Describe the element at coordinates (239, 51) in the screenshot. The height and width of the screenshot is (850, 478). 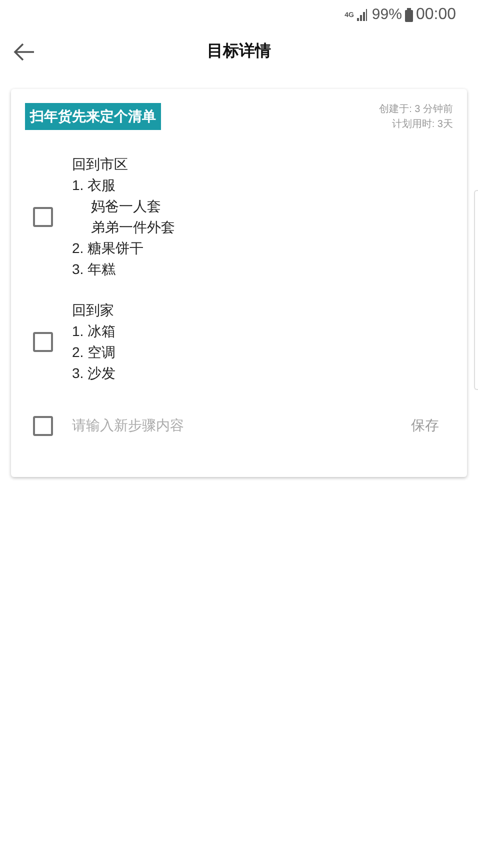
I see `page-title: 目标详情` at that location.